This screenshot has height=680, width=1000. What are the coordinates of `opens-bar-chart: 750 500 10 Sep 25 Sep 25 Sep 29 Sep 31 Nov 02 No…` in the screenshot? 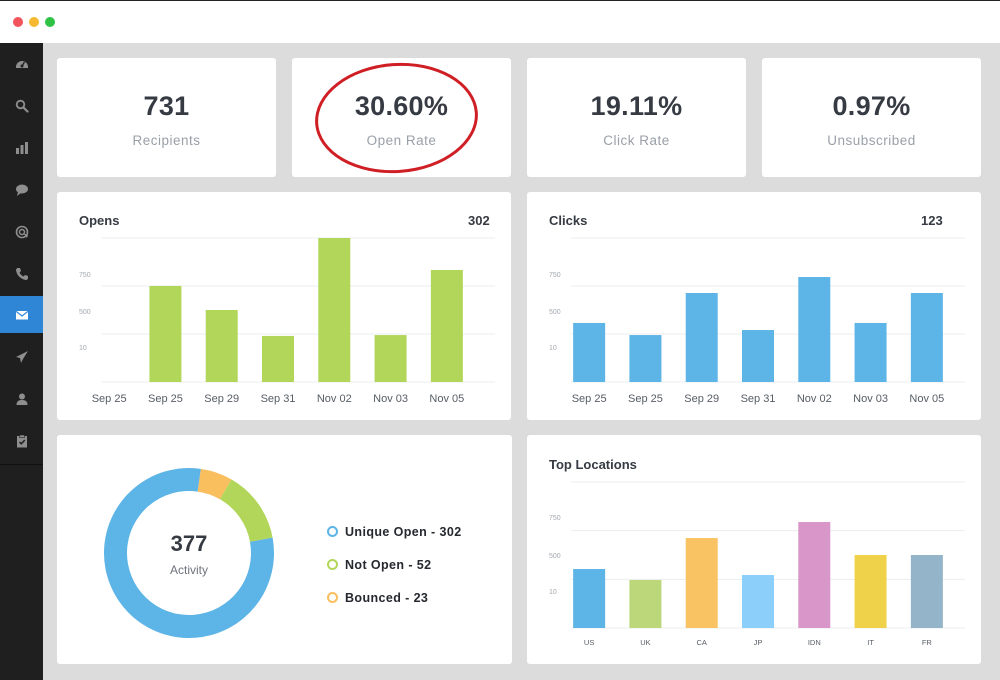 It's located at (287, 321).